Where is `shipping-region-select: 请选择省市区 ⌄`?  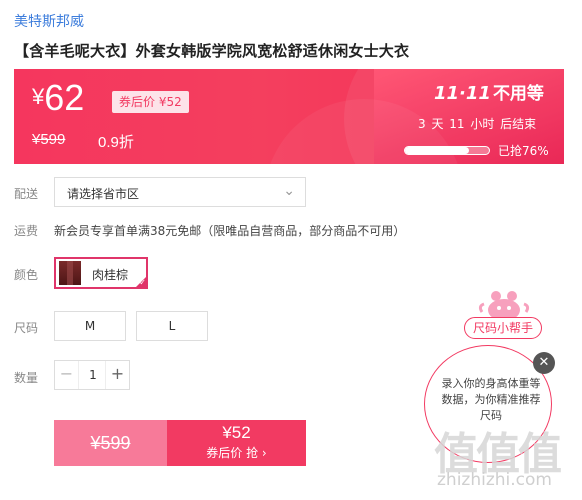 shipping-region-select: 请选择省市区 ⌄ is located at coordinates (180, 192).